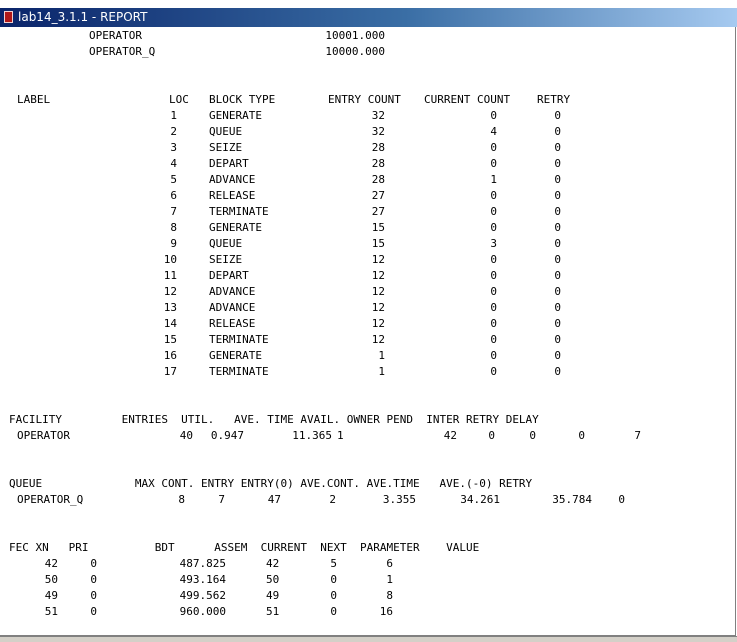  What do you see at coordinates (493, 131) in the screenshot?
I see `block-current-count: 4` at bounding box center [493, 131].